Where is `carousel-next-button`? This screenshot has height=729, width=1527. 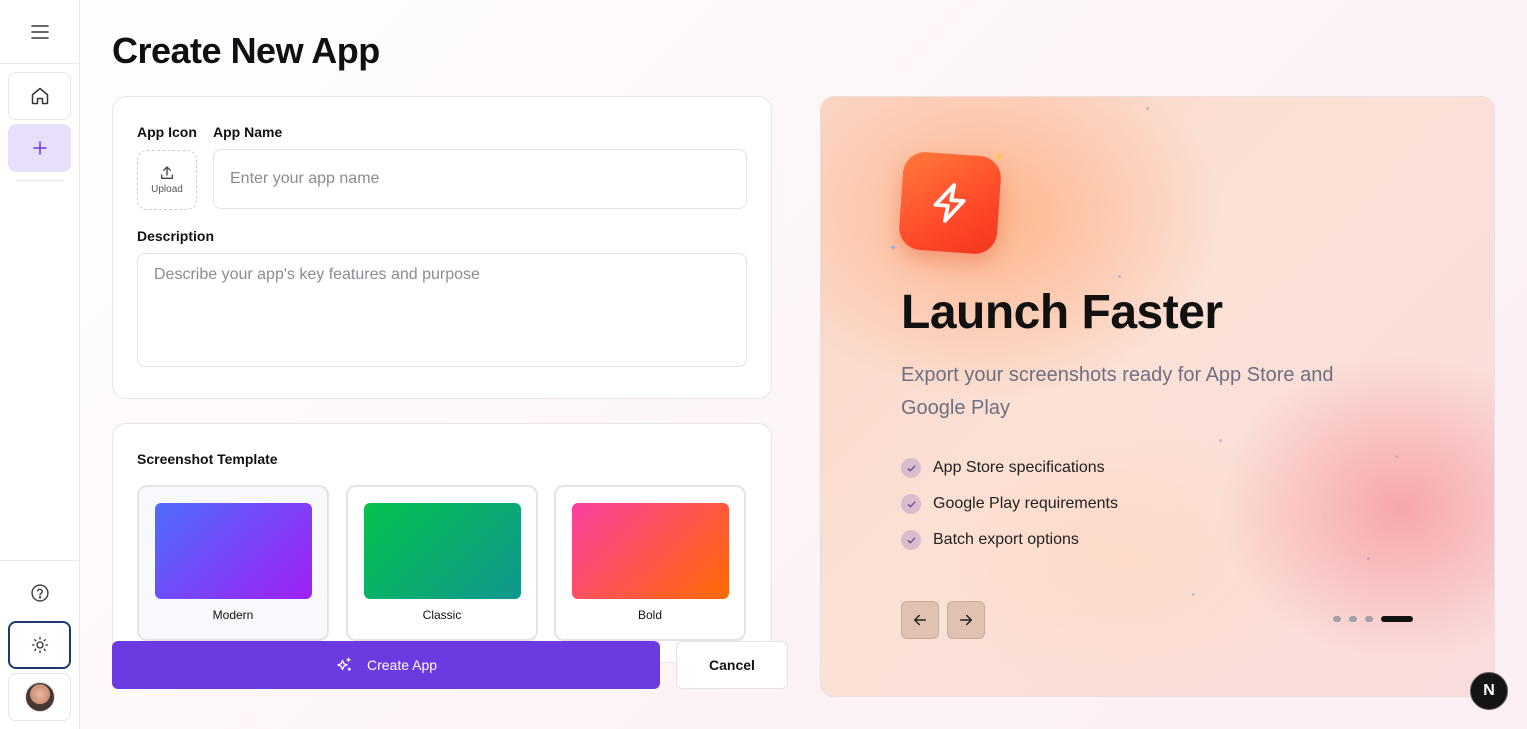
carousel-next-button is located at coordinates (966, 620).